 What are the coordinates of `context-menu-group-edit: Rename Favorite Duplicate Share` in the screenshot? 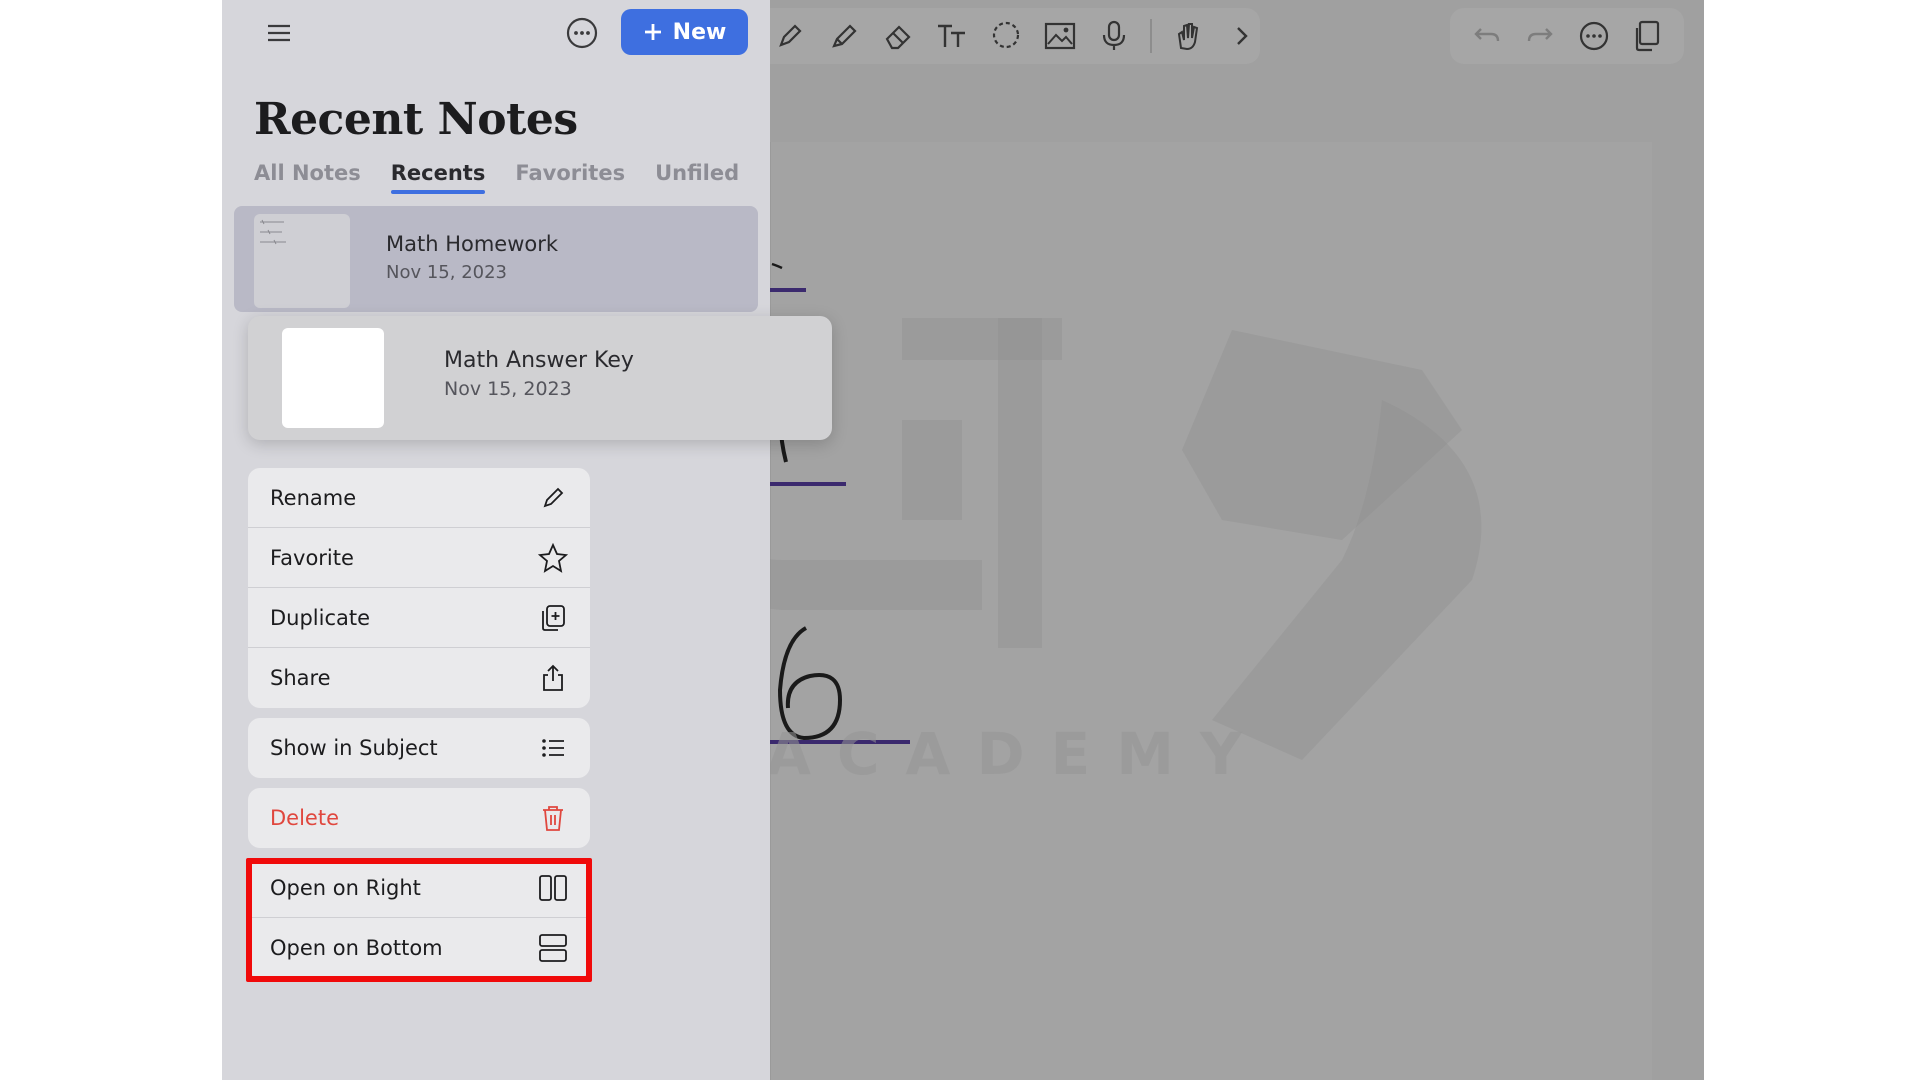 It's located at (419, 588).